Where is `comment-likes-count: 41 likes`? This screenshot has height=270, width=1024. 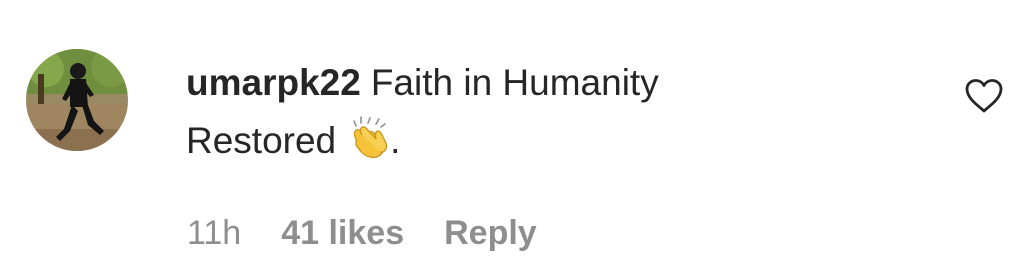
comment-likes-count: 41 likes is located at coordinates (342, 233).